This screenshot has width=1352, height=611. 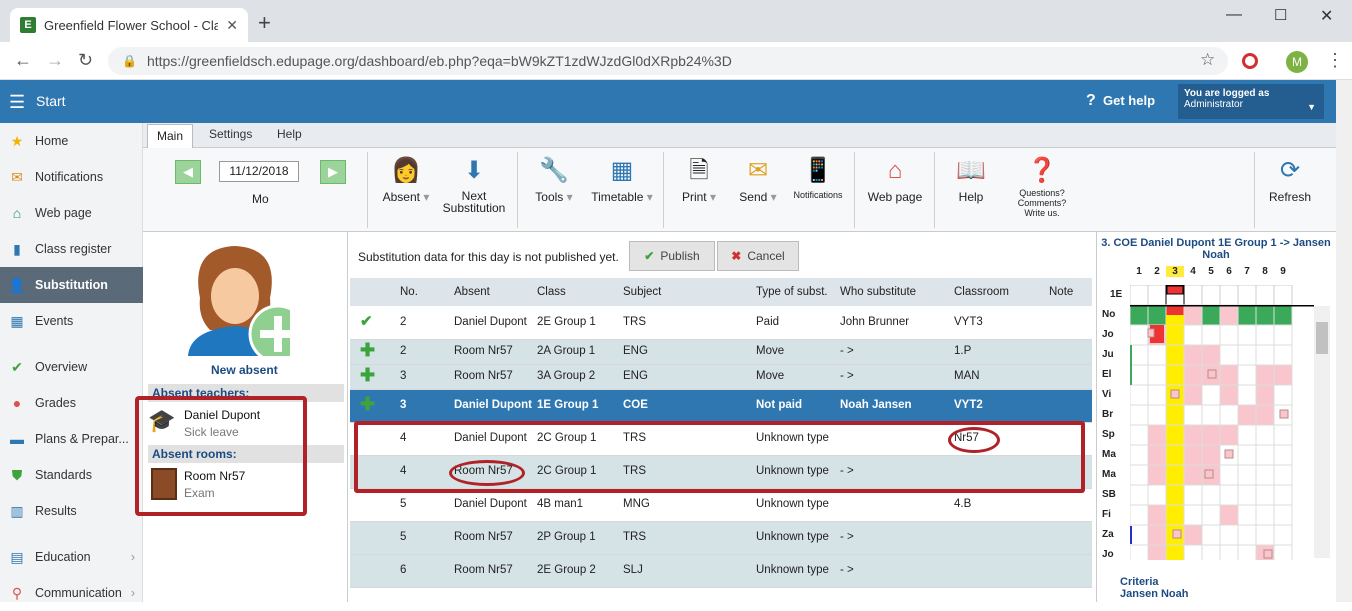 I want to click on class-label: 1E, so click(x=1116, y=294).